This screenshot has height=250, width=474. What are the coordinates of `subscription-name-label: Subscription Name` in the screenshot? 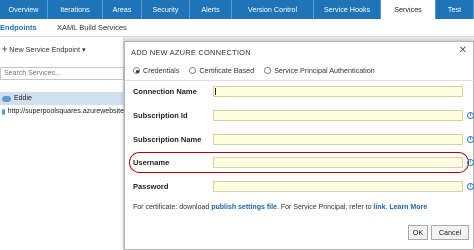 It's located at (167, 139).